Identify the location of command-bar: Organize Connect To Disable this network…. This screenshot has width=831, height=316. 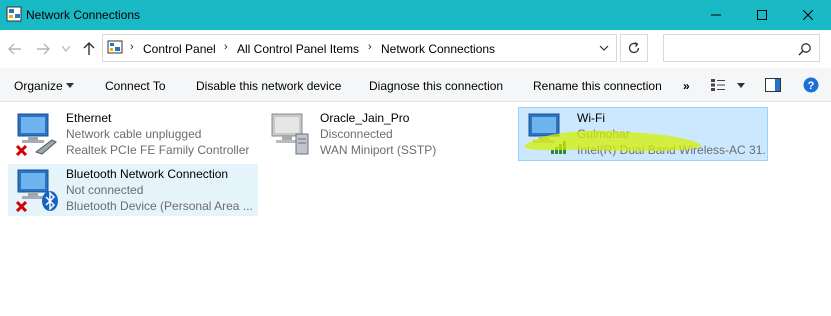
(415, 85).